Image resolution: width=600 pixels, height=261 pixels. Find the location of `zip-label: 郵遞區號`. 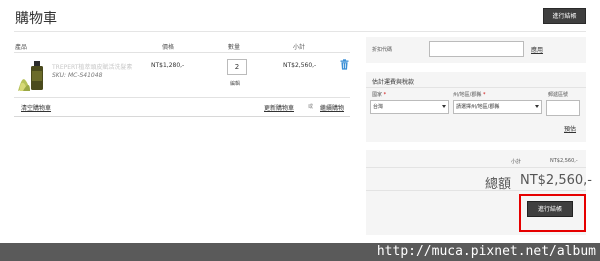

zip-label: 郵遞區號 is located at coordinates (558, 95).